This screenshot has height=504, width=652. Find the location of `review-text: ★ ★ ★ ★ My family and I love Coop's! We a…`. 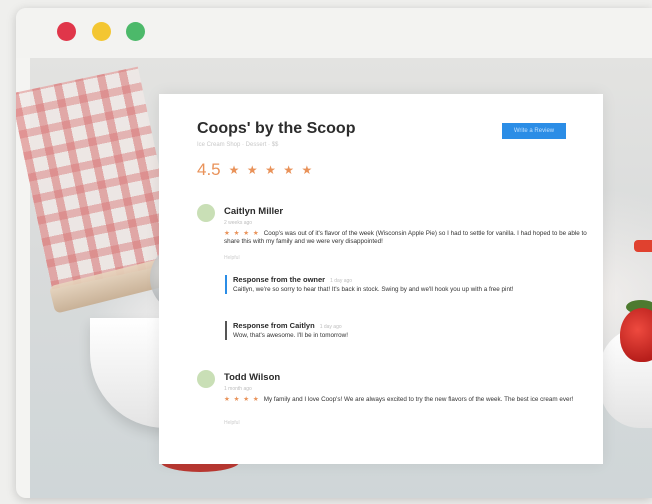

review-text: ★ ★ ★ ★ My family and I love Coop's! We a… is located at coordinates (409, 400).